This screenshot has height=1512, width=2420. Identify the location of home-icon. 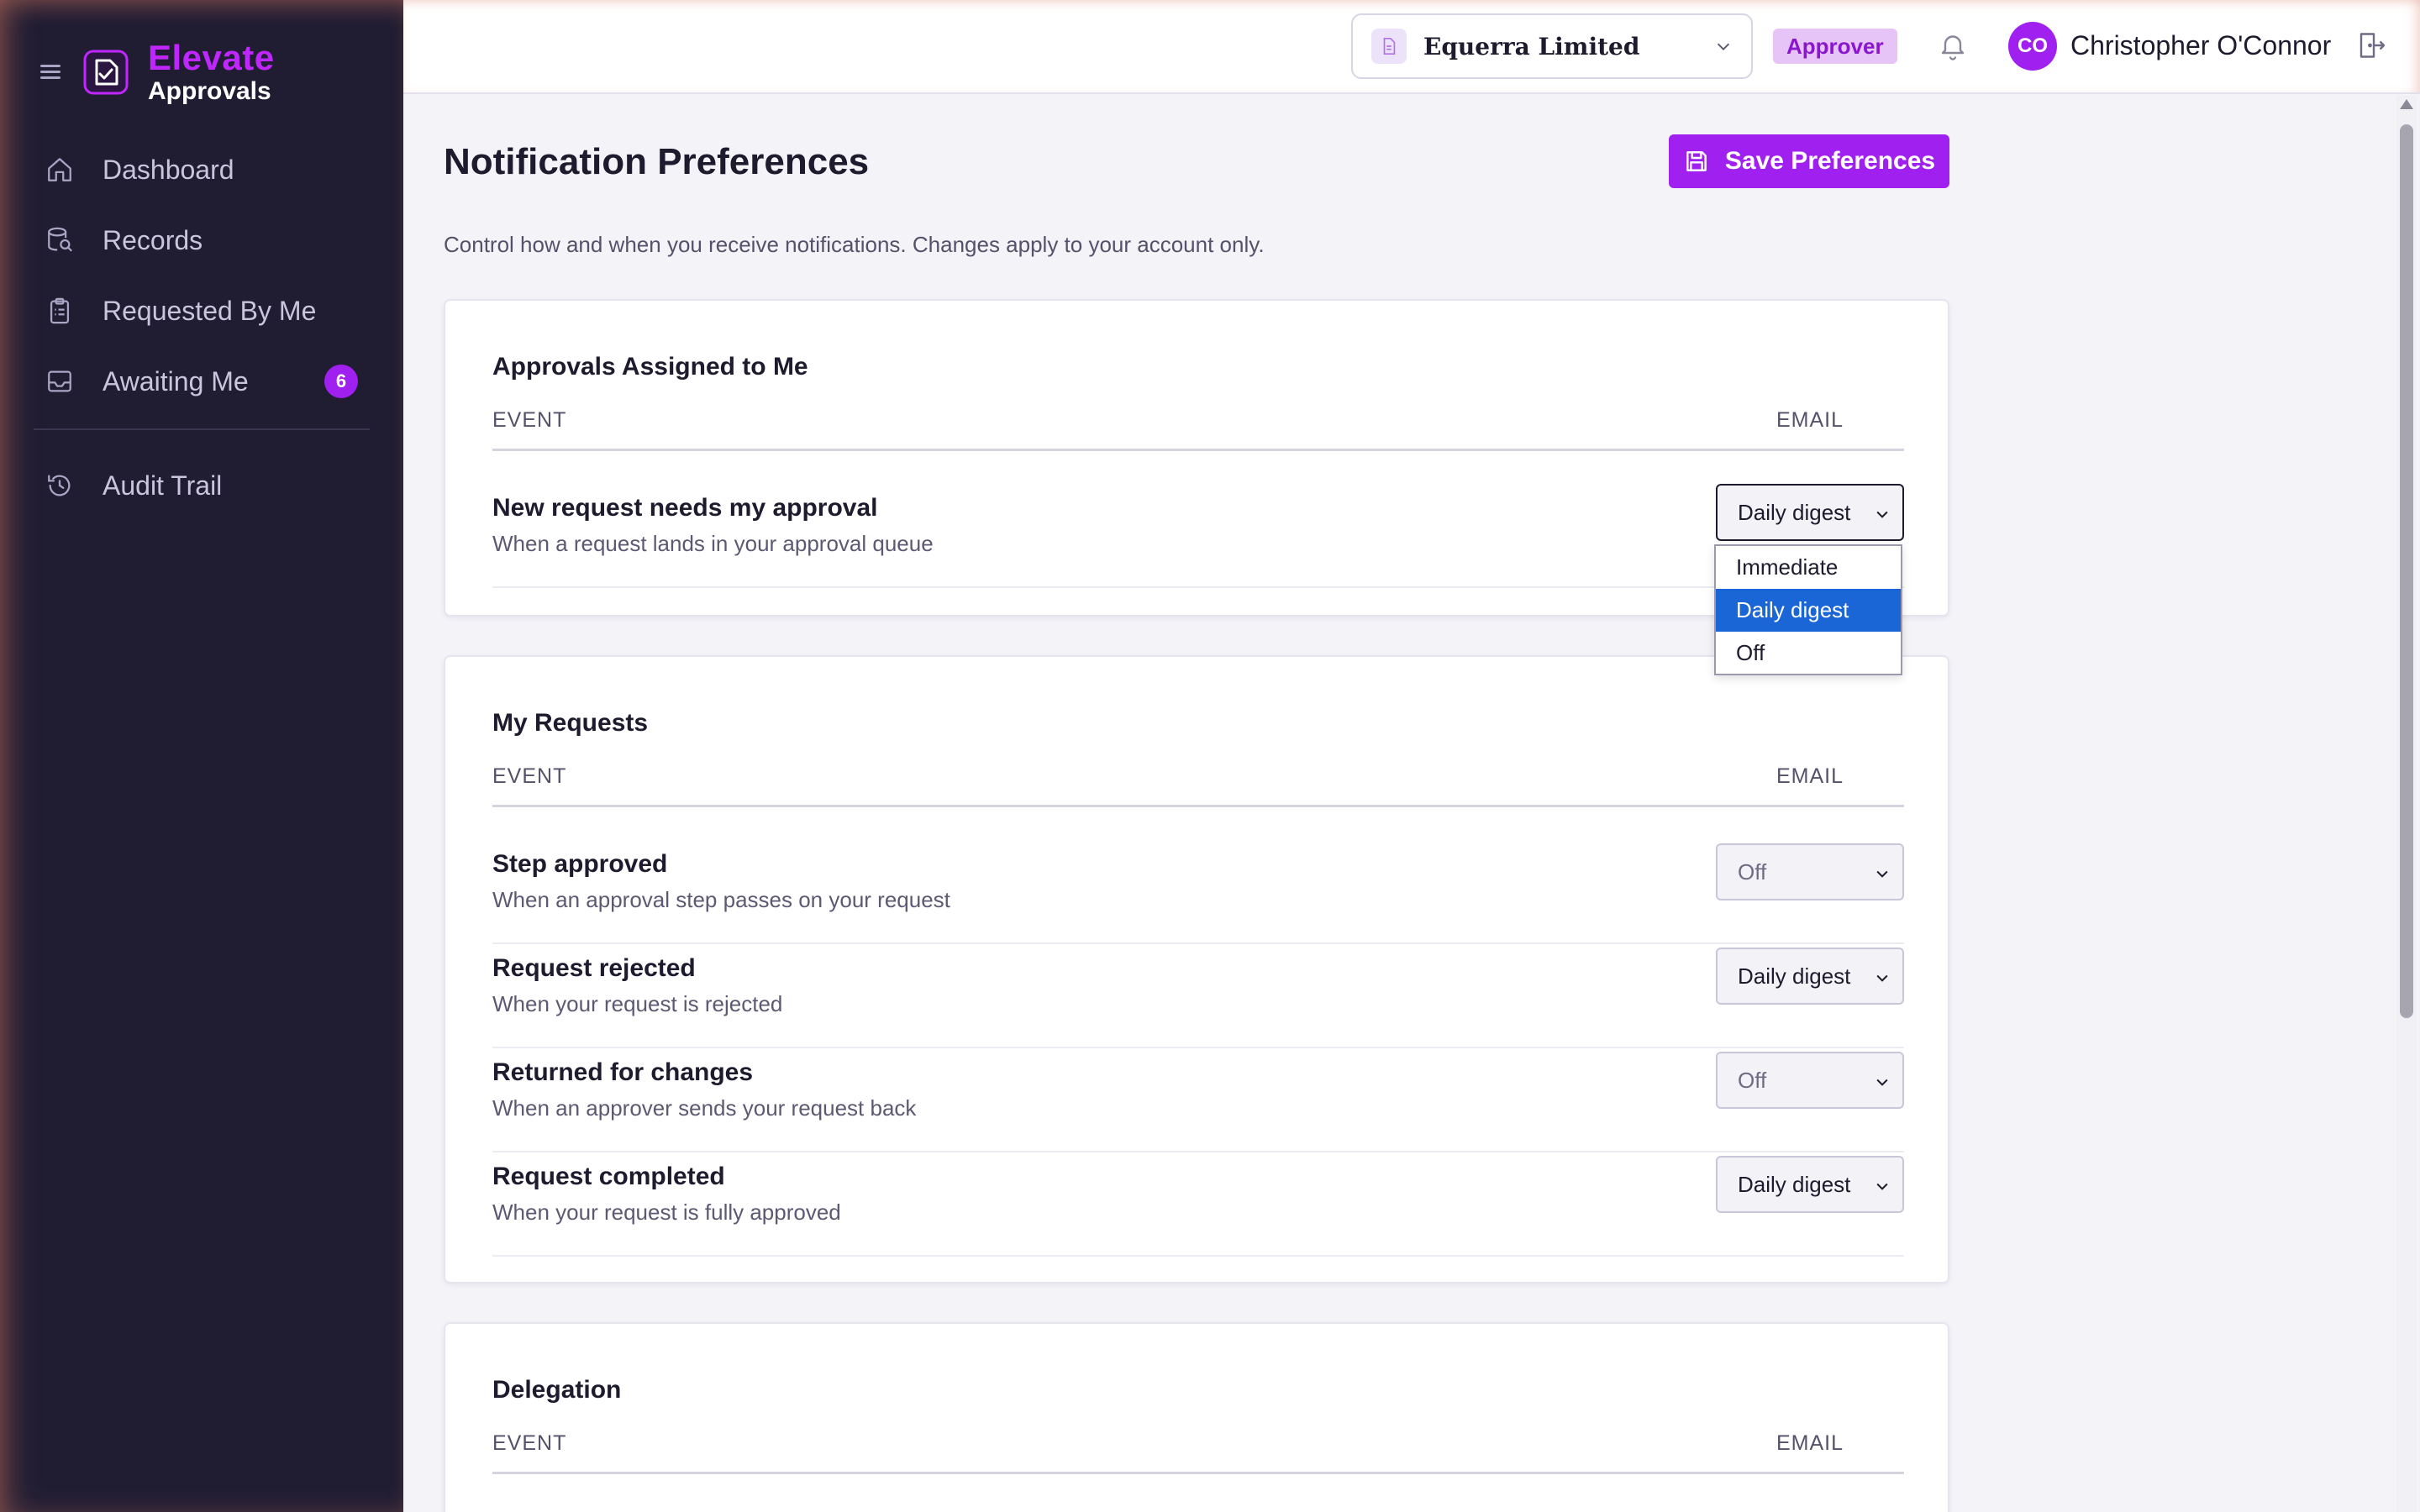
(60, 169).